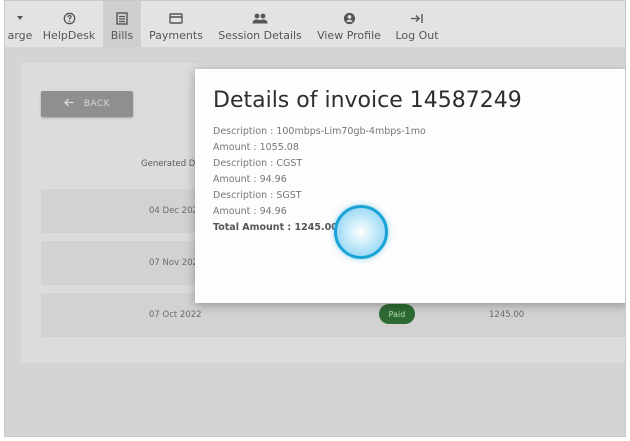 The height and width of the screenshot is (441, 630). I want to click on nav-item-payments: Payments, so click(176, 24).